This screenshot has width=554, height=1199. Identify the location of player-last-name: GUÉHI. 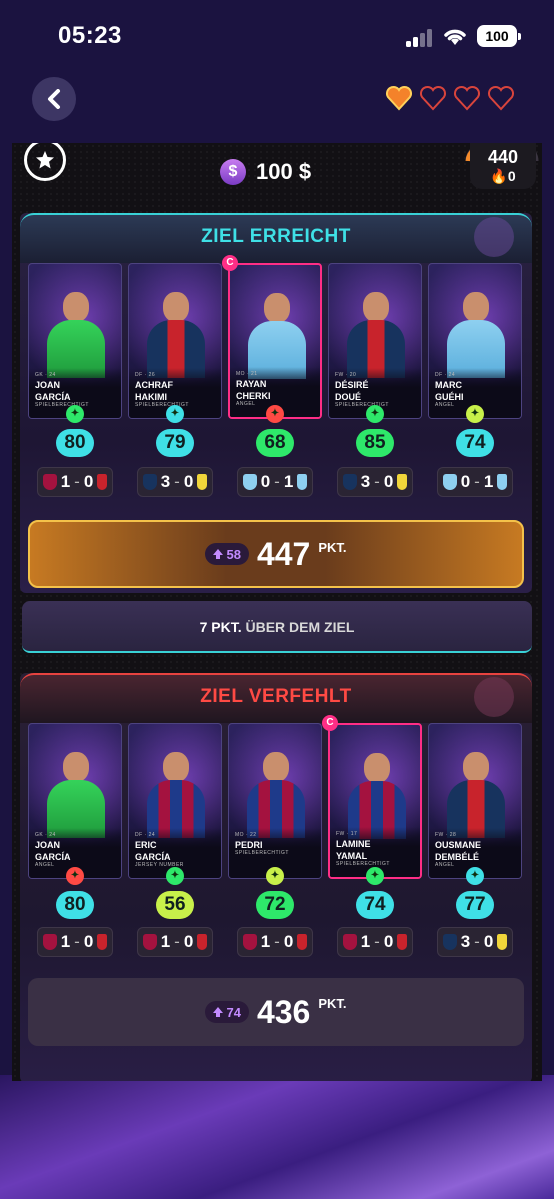
(449, 397).